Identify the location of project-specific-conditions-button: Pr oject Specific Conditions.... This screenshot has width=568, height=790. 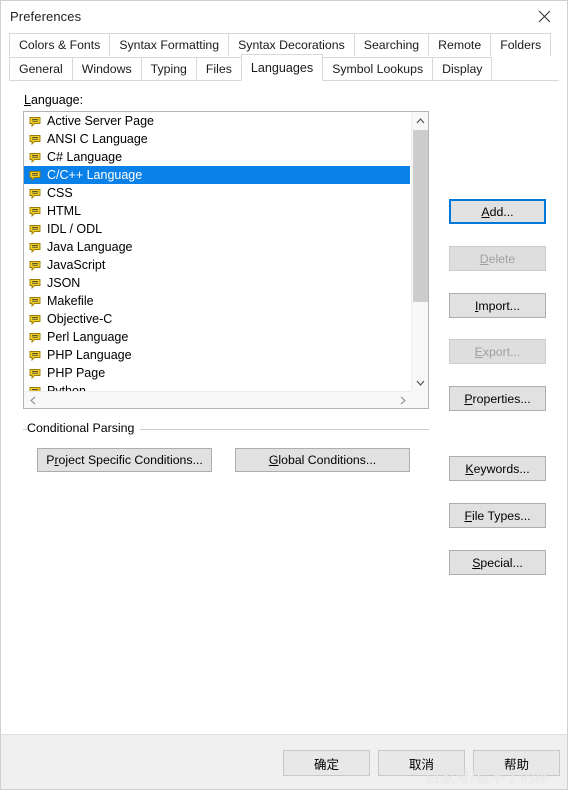
(124, 460).